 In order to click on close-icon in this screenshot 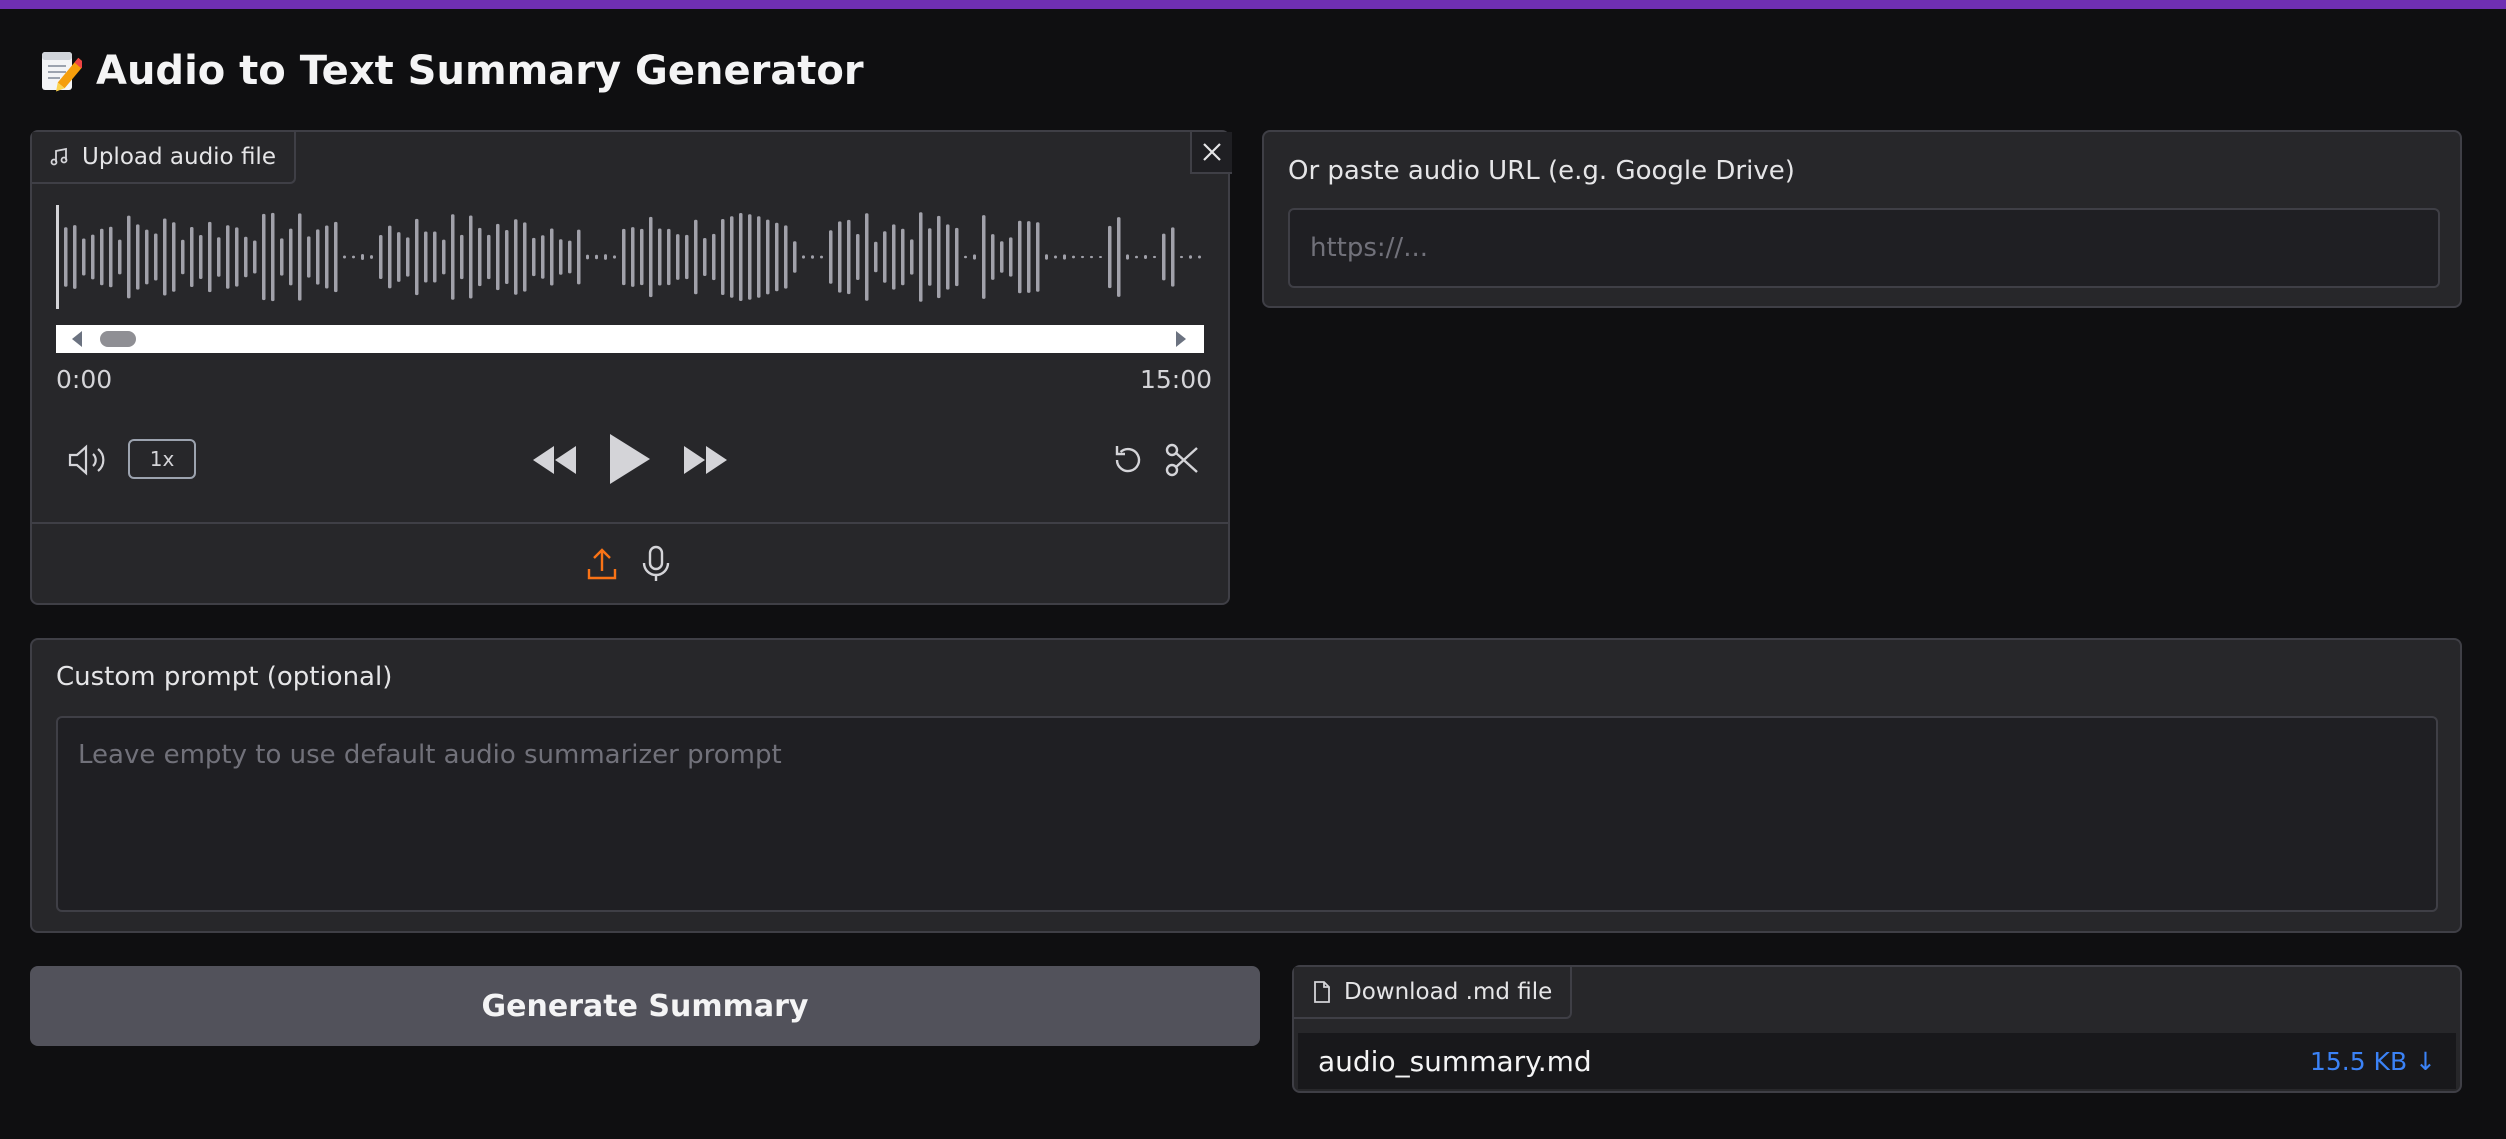, I will do `click(1212, 152)`.